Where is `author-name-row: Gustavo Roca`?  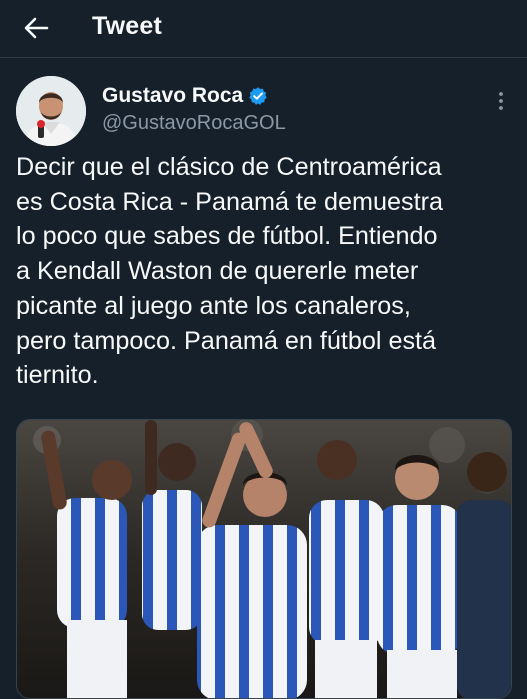
author-name-row: Gustavo Roca is located at coordinates (185, 96).